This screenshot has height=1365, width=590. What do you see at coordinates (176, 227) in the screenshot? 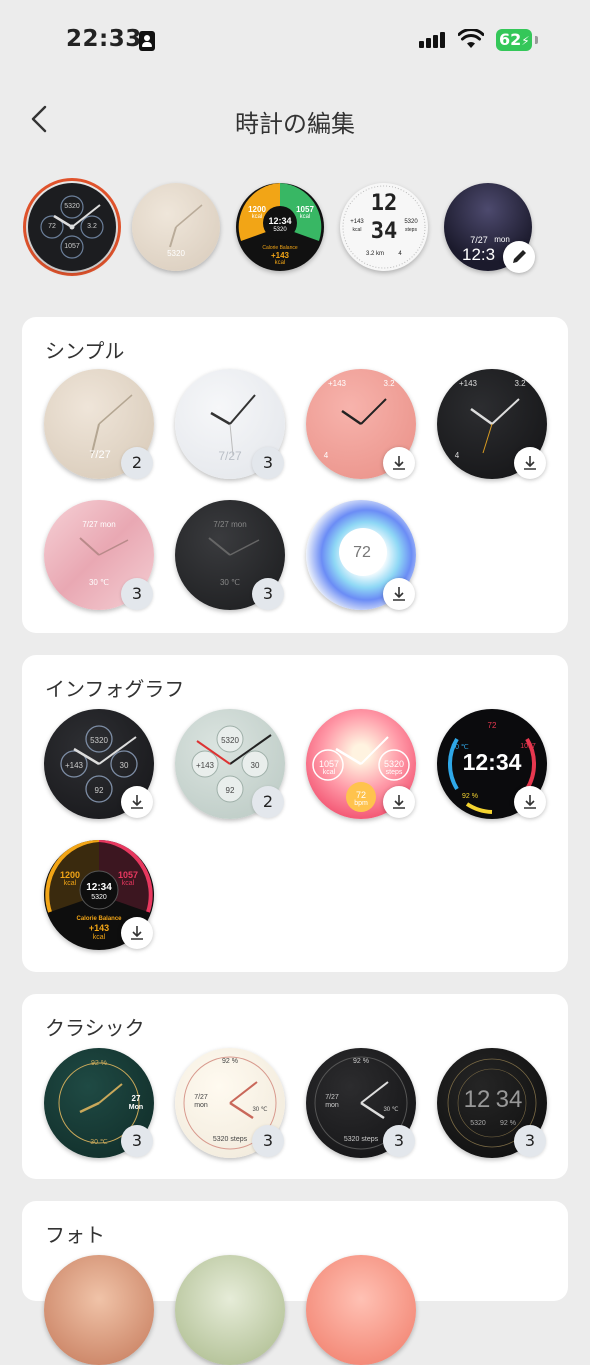
I see `current-face-simple-beige: 5320` at bounding box center [176, 227].